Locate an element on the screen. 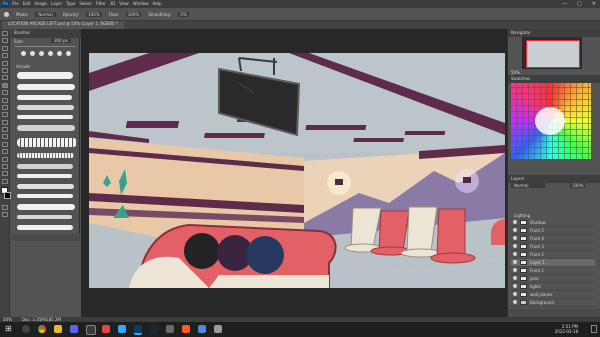  maximize-button: □ is located at coordinates (579, 4).